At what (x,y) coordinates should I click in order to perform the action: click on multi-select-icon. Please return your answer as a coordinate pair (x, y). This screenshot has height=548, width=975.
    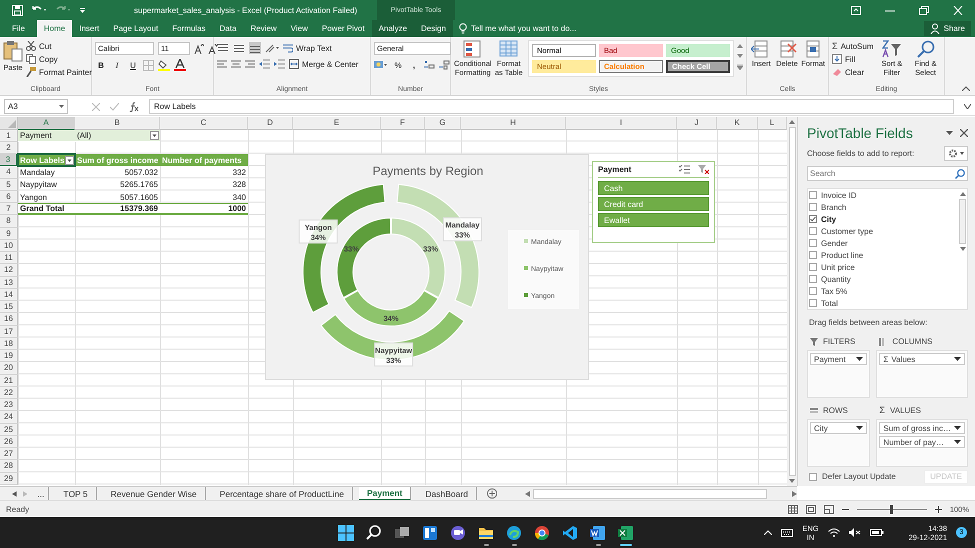
    Looking at the image, I should click on (684, 169).